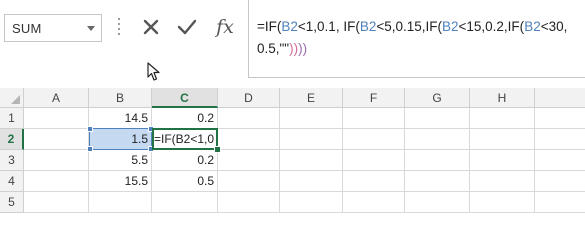 The width and height of the screenshot is (585, 240). What do you see at coordinates (56, 98) in the screenshot?
I see `column-header-a: A` at bounding box center [56, 98].